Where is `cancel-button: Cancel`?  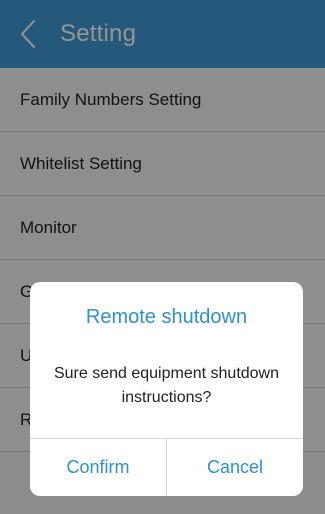 cancel-button: Cancel is located at coordinates (234, 467).